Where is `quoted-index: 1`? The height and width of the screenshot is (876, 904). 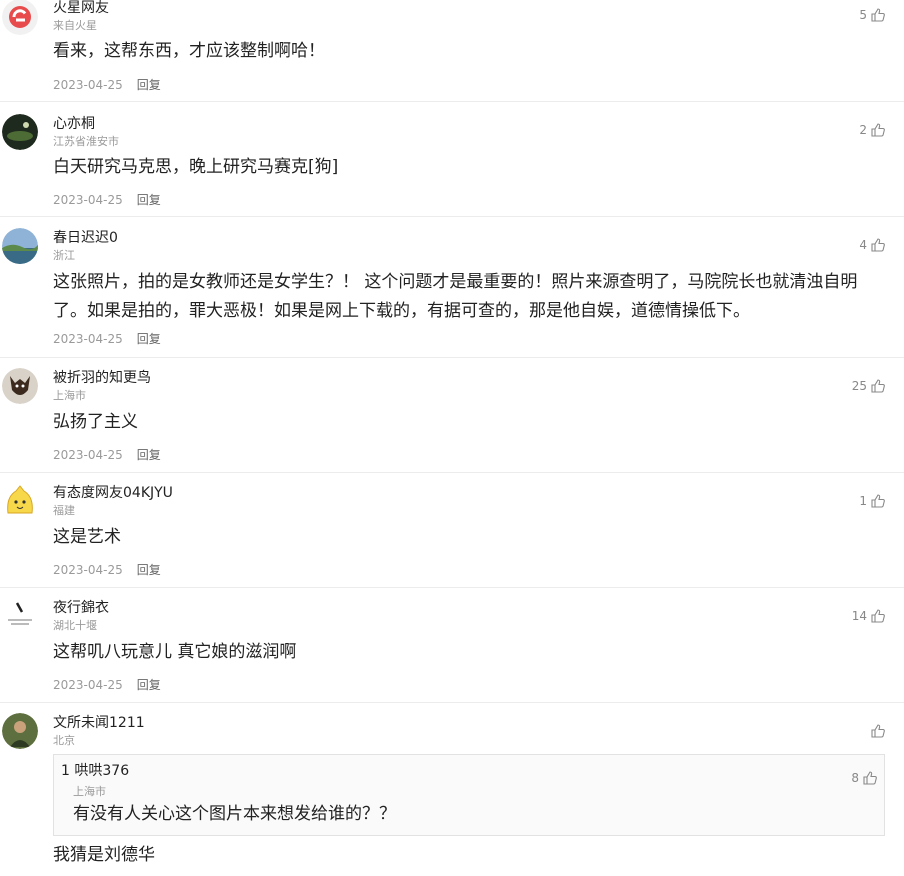 quoted-index: 1 is located at coordinates (65, 771).